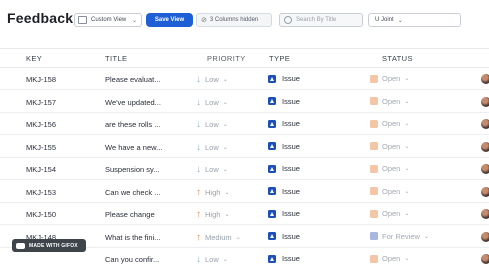 The height and width of the screenshot is (267, 489). What do you see at coordinates (34, 58) in the screenshot?
I see `column-header-key: KEY` at bounding box center [34, 58].